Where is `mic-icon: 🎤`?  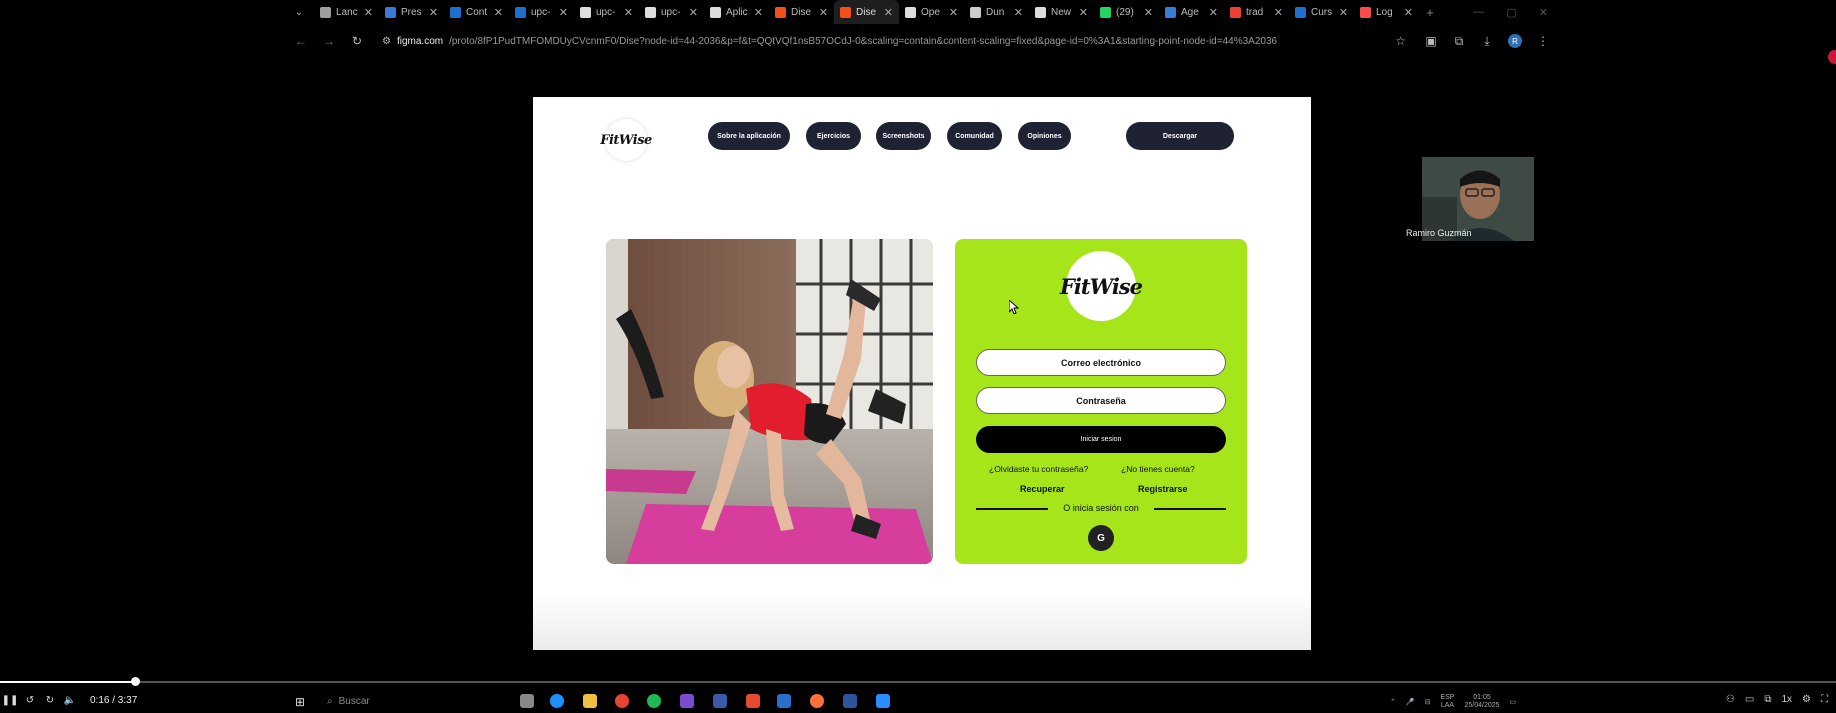 mic-icon: 🎤 is located at coordinates (1410, 702).